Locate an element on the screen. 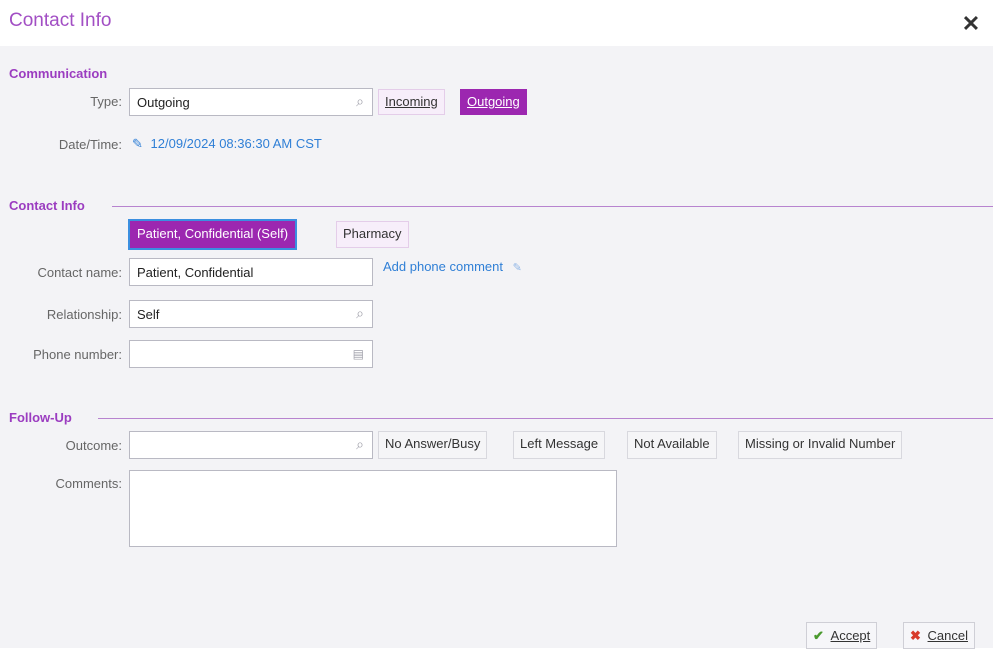  datetime-link: ✎ 12/09/2024 08:36:30 AM CST is located at coordinates (227, 144).